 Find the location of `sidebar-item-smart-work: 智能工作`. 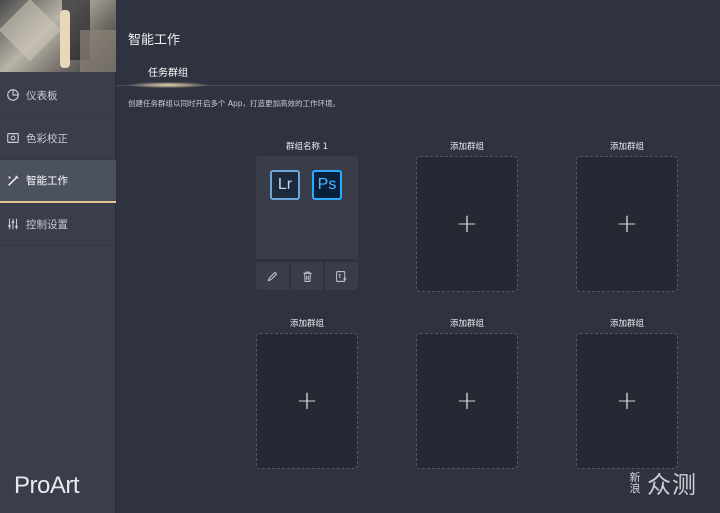

sidebar-item-smart-work: 智能工作 is located at coordinates (58, 181).